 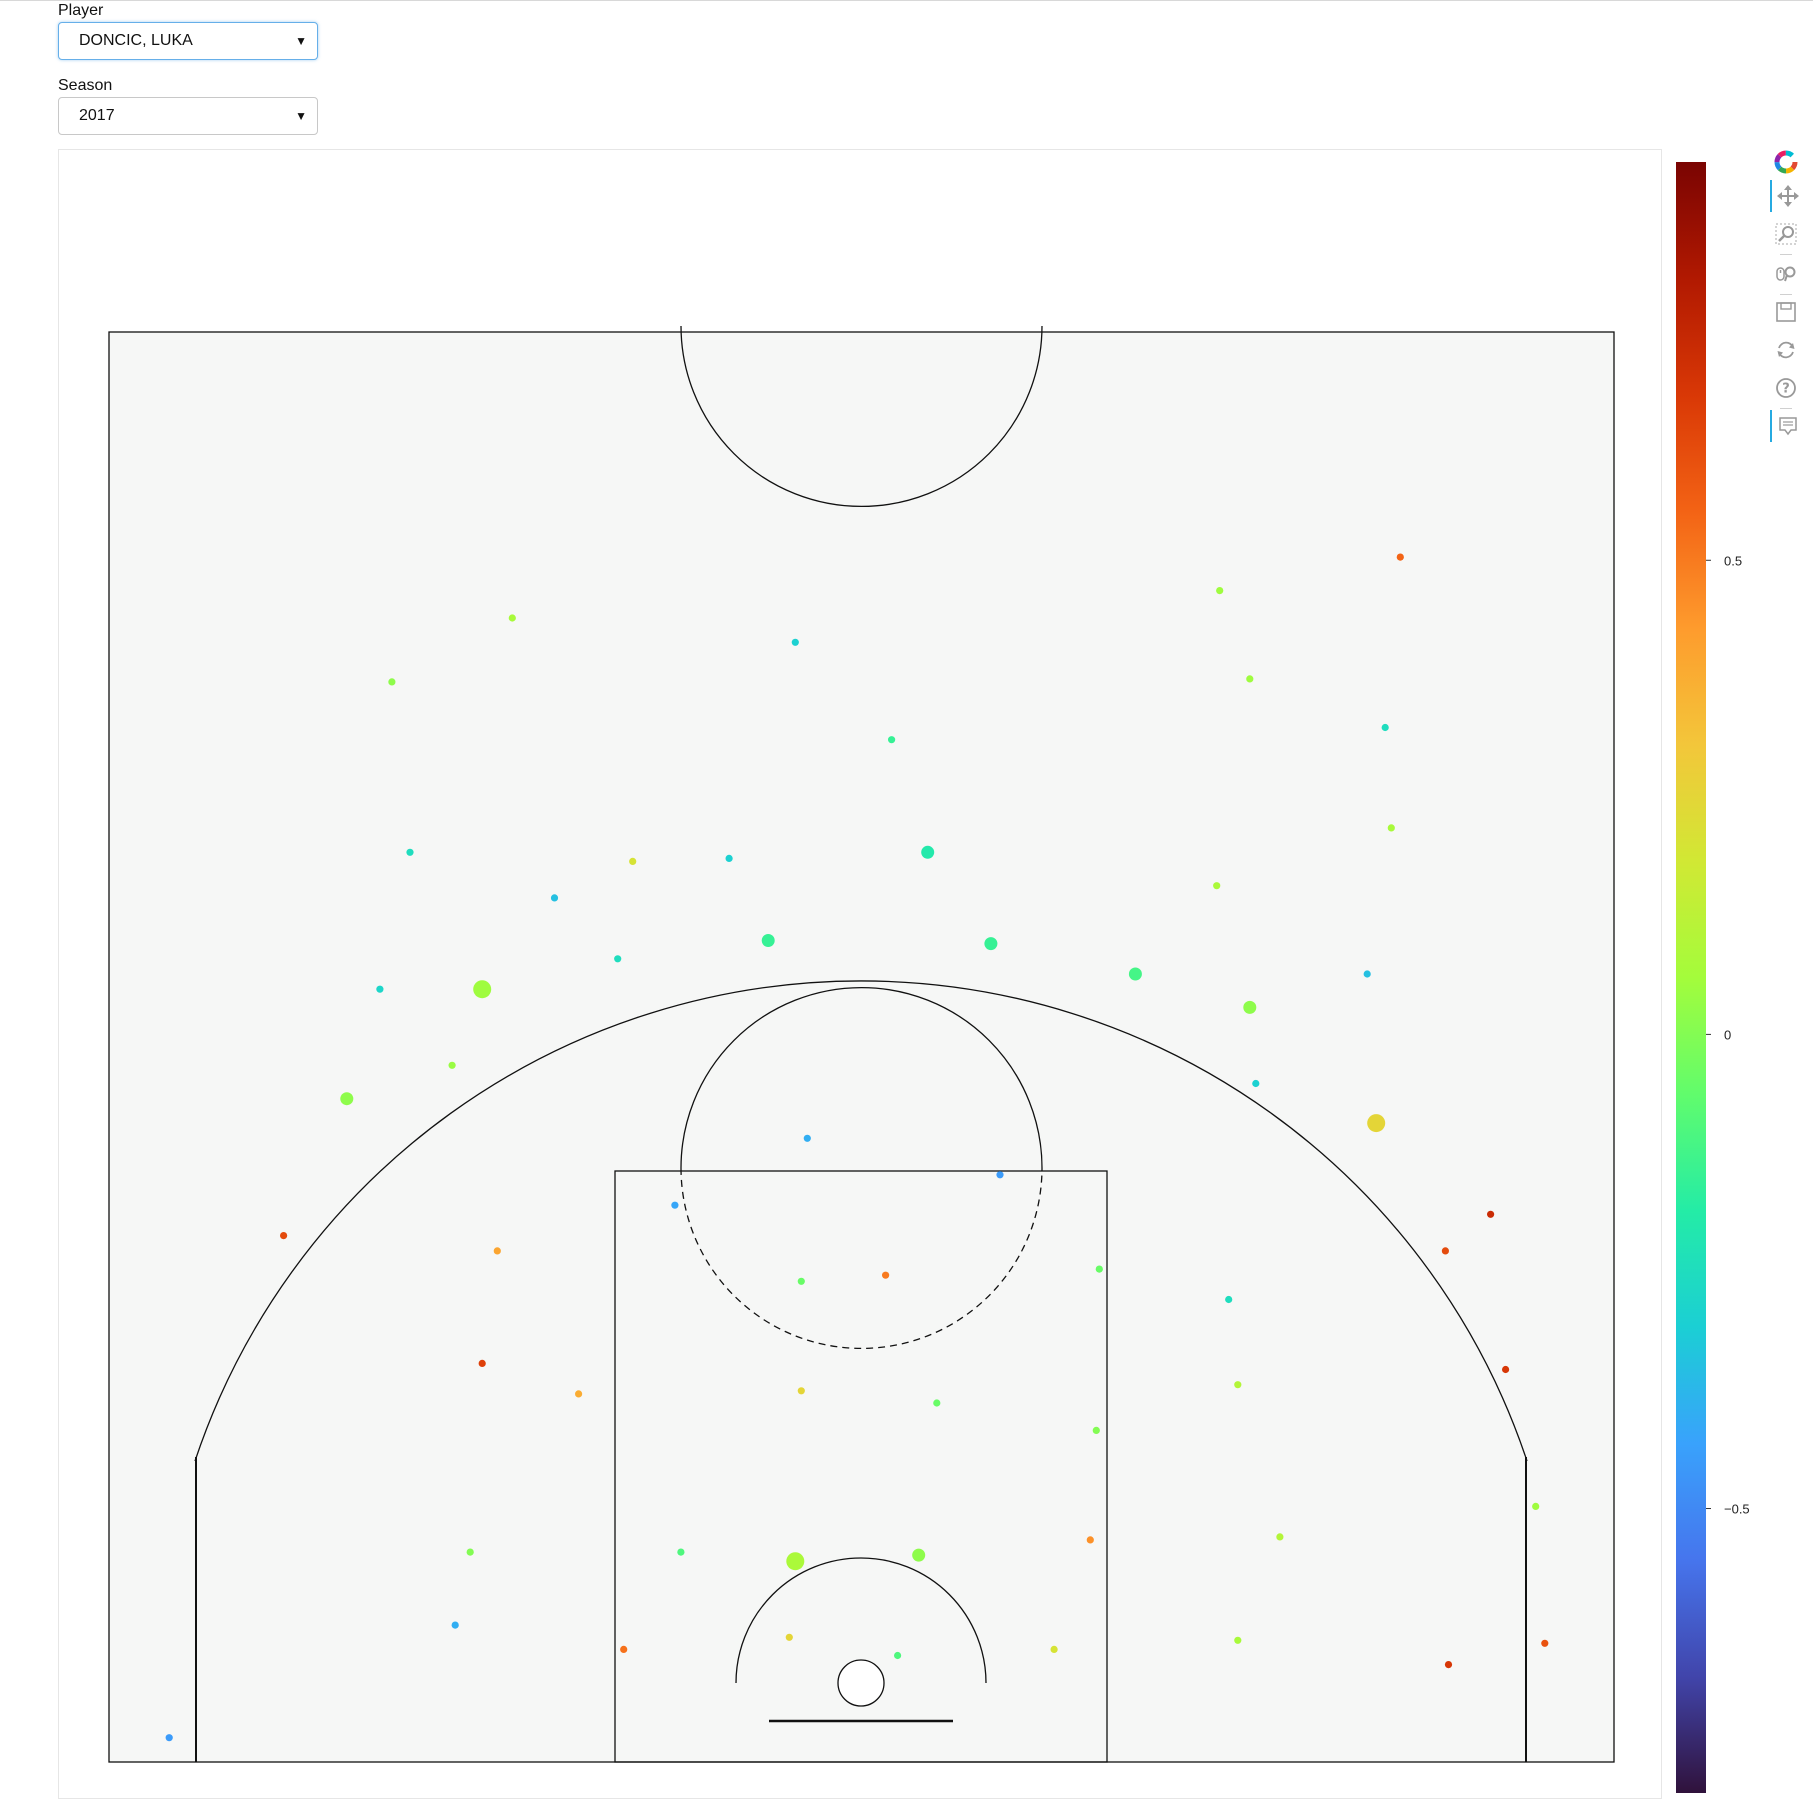 What do you see at coordinates (1786, 234) in the screenshot?
I see `box-zoom-icon` at bounding box center [1786, 234].